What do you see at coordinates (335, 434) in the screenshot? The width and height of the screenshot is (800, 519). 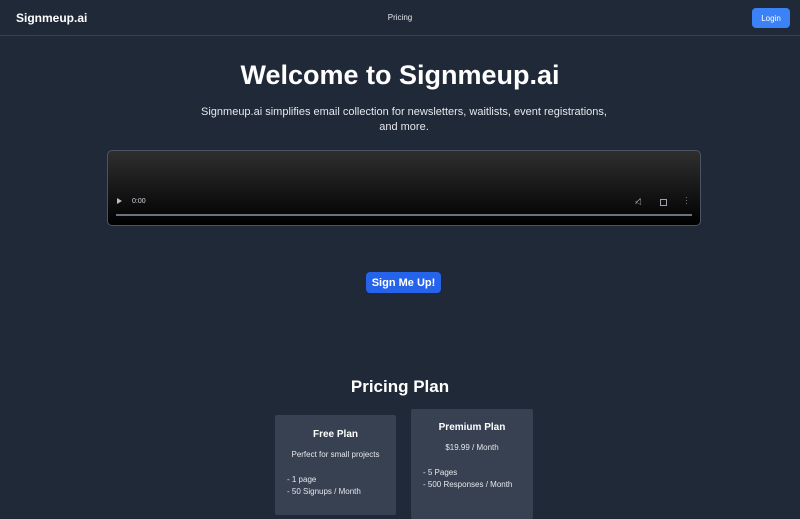 I see `plan-name: Free Plan` at bounding box center [335, 434].